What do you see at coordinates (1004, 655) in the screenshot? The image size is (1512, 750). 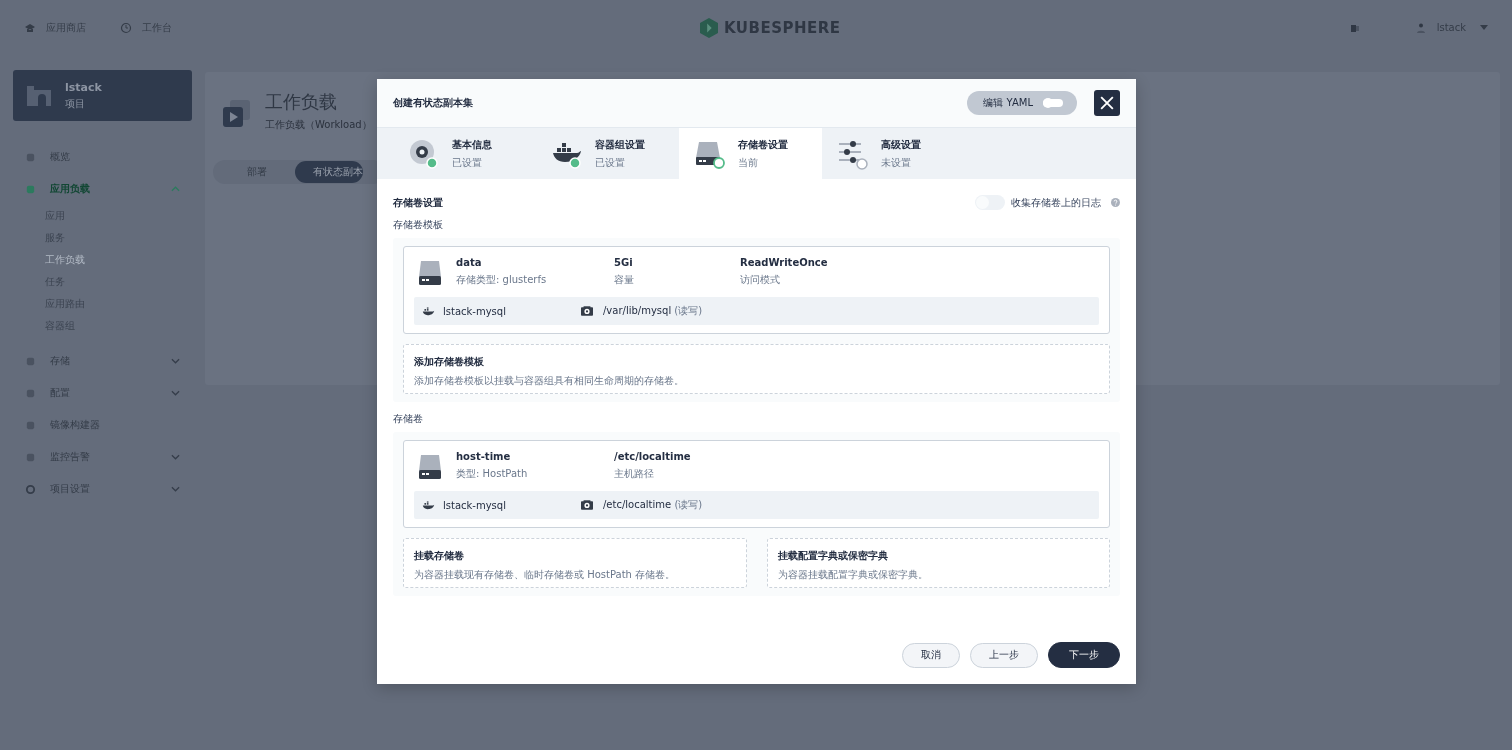 I see `action-button: 上一步` at bounding box center [1004, 655].